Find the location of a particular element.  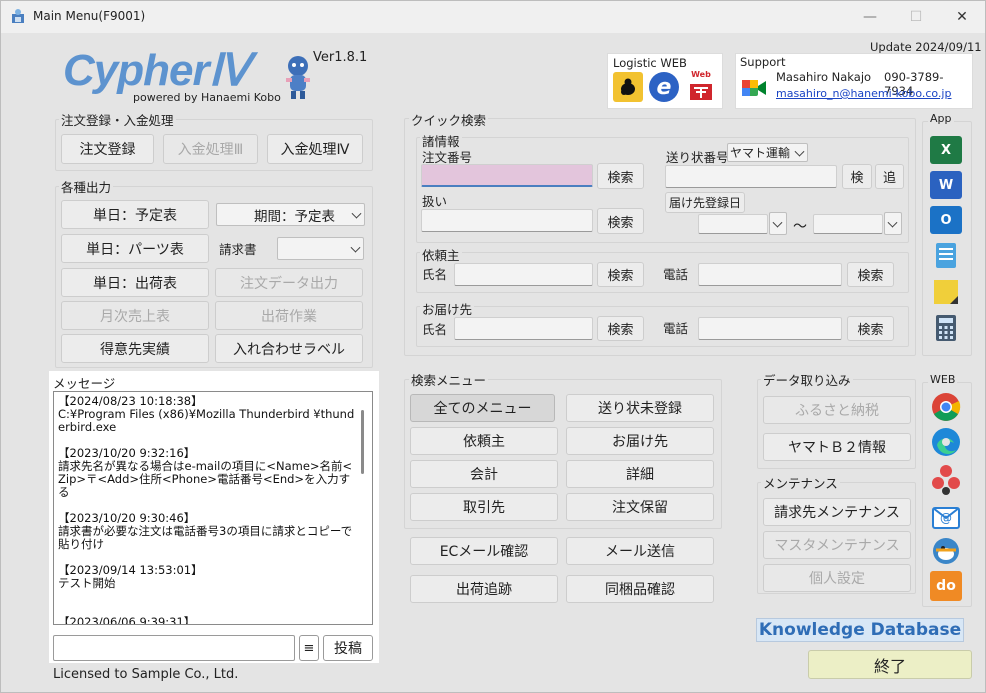

recipient-phone-input is located at coordinates (770, 328).